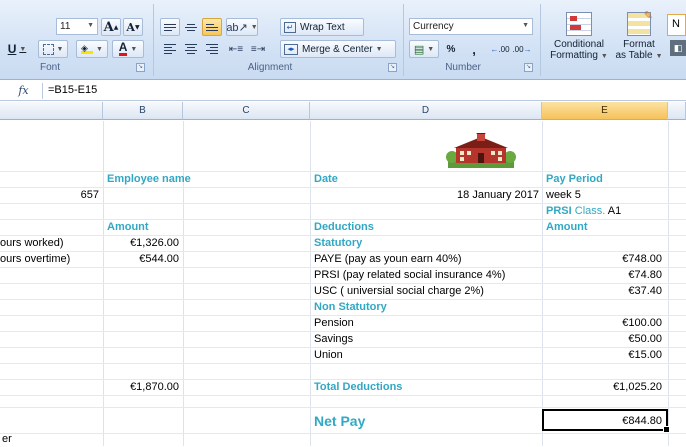 Image resolution: width=686 pixels, height=447 pixels. What do you see at coordinates (191, 49) in the screenshot?
I see `align-center-button` at bounding box center [191, 49].